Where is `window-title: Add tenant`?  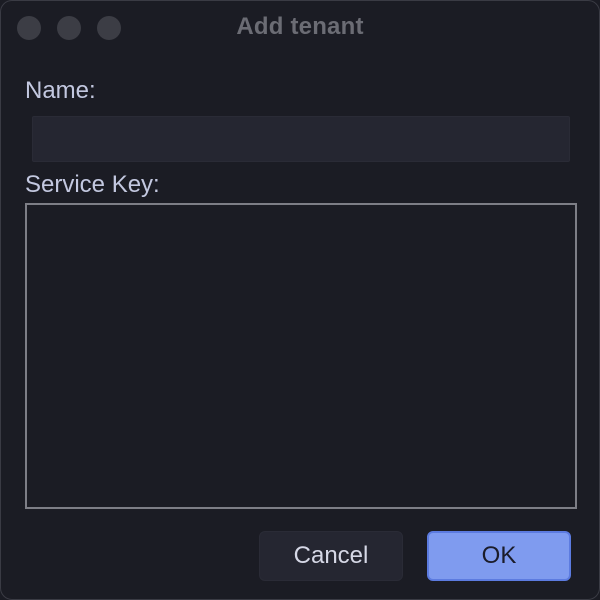
window-title: Add tenant is located at coordinates (300, 26).